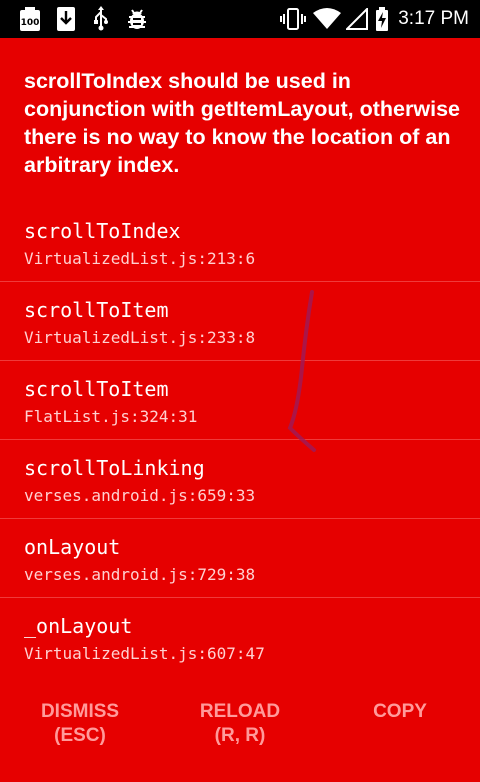  I want to click on stack-frame-location: FlatList.js:324:31, so click(111, 416).